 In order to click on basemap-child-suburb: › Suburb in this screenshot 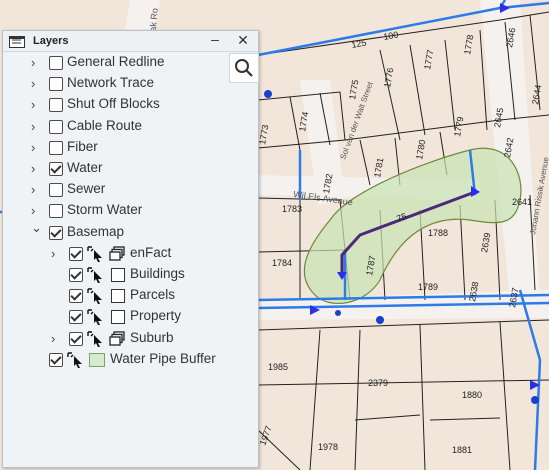, I will do `click(123, 339)`.